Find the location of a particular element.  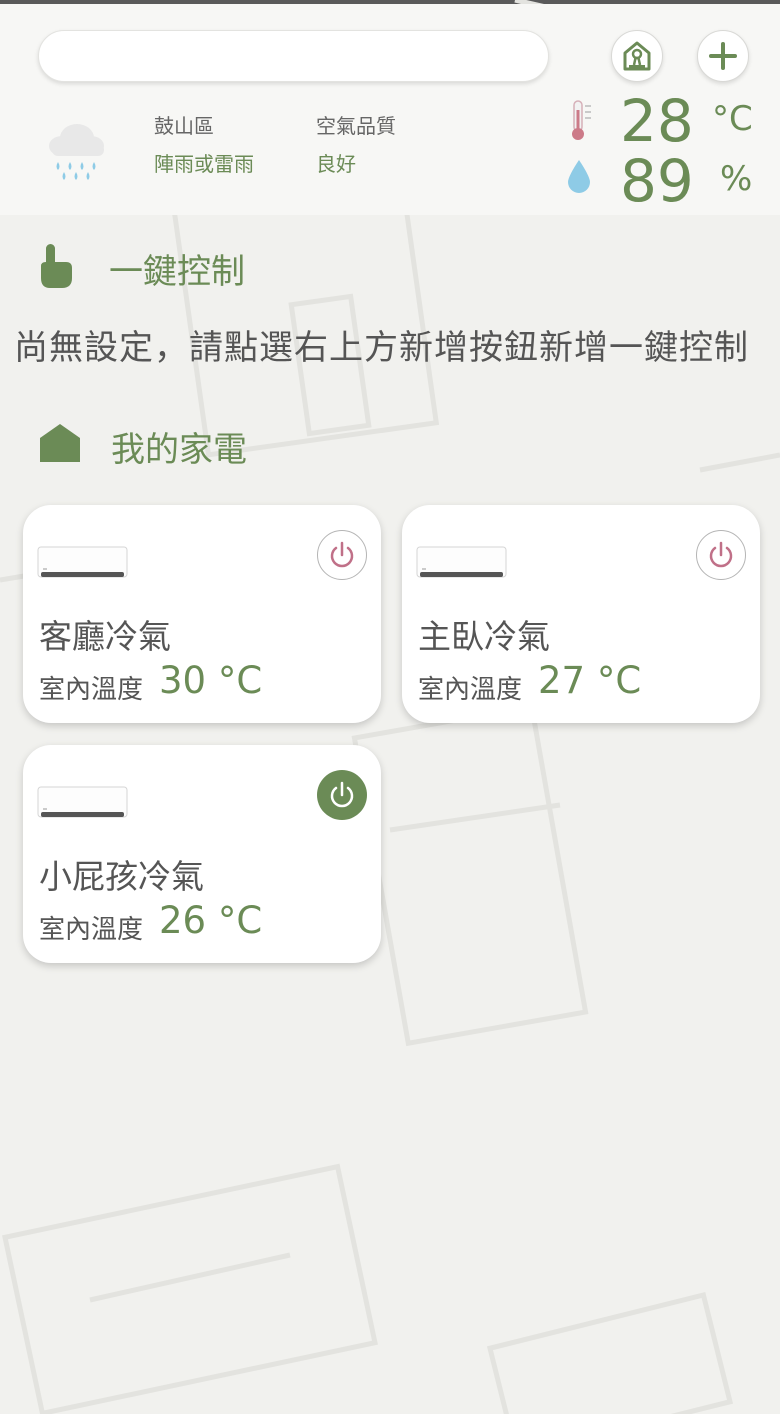

appliance-name: 主臥冷氣 is located at coordinates (484, 636).